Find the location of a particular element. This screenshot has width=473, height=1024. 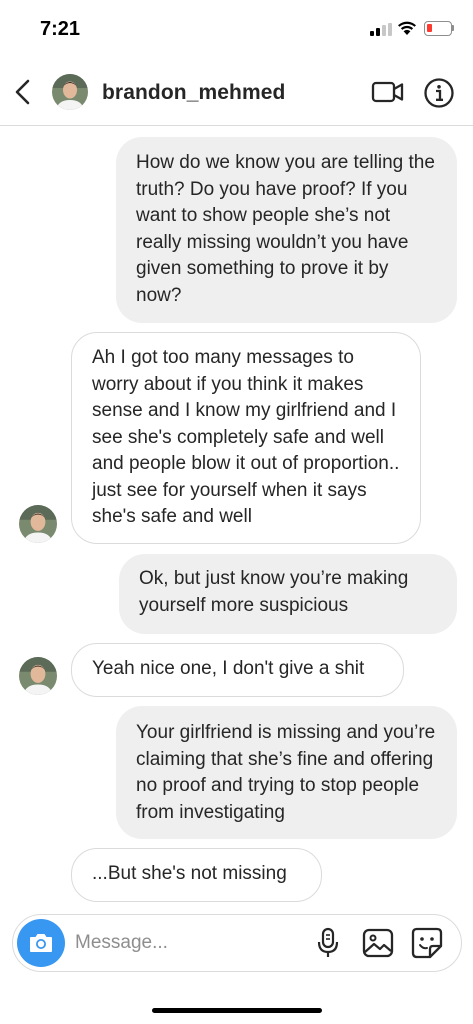

battery-cap is located at coordinates (453, 28).